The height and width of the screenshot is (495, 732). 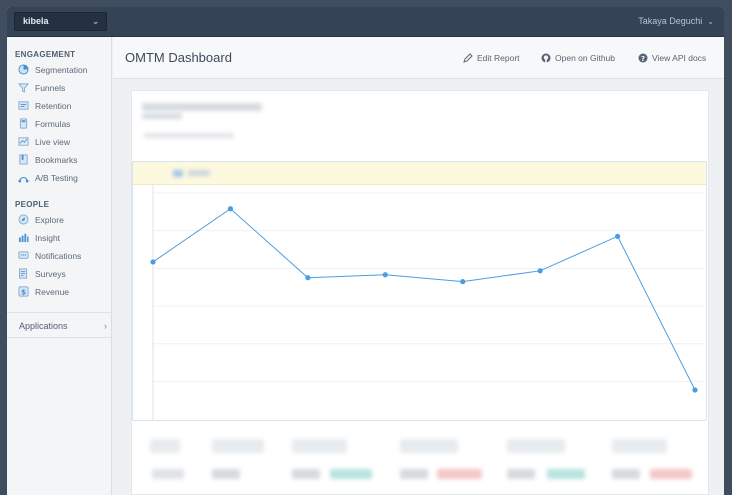 What do you see at coordinates (56, 178) in the screenshot?
I see `sidebar-item-label: A/B Testing` at bounding box center [56, 178].